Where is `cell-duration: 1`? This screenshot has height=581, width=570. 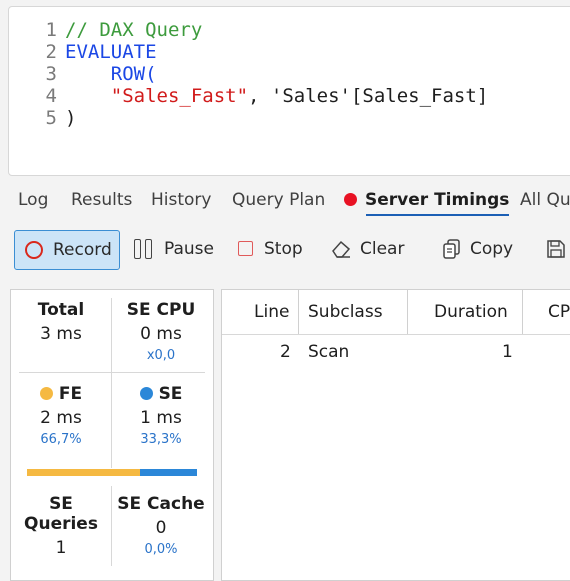 cell-duration: 1 is located at coordinates (507, 352).